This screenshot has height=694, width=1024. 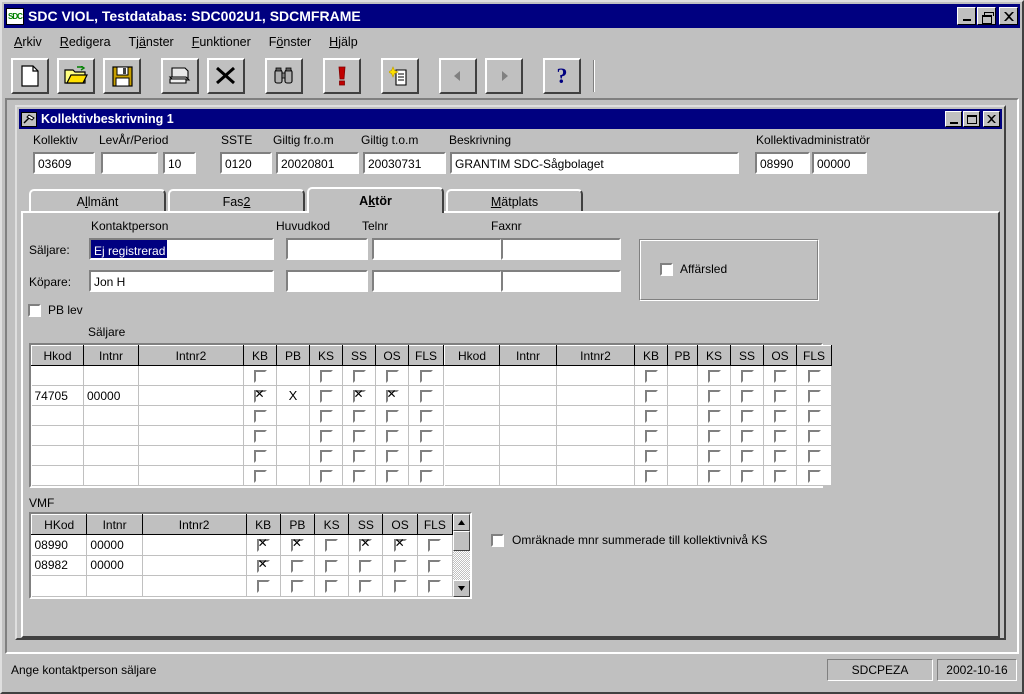 I want to click on vmf-scroll-up-button, so click(x=461, y=522).